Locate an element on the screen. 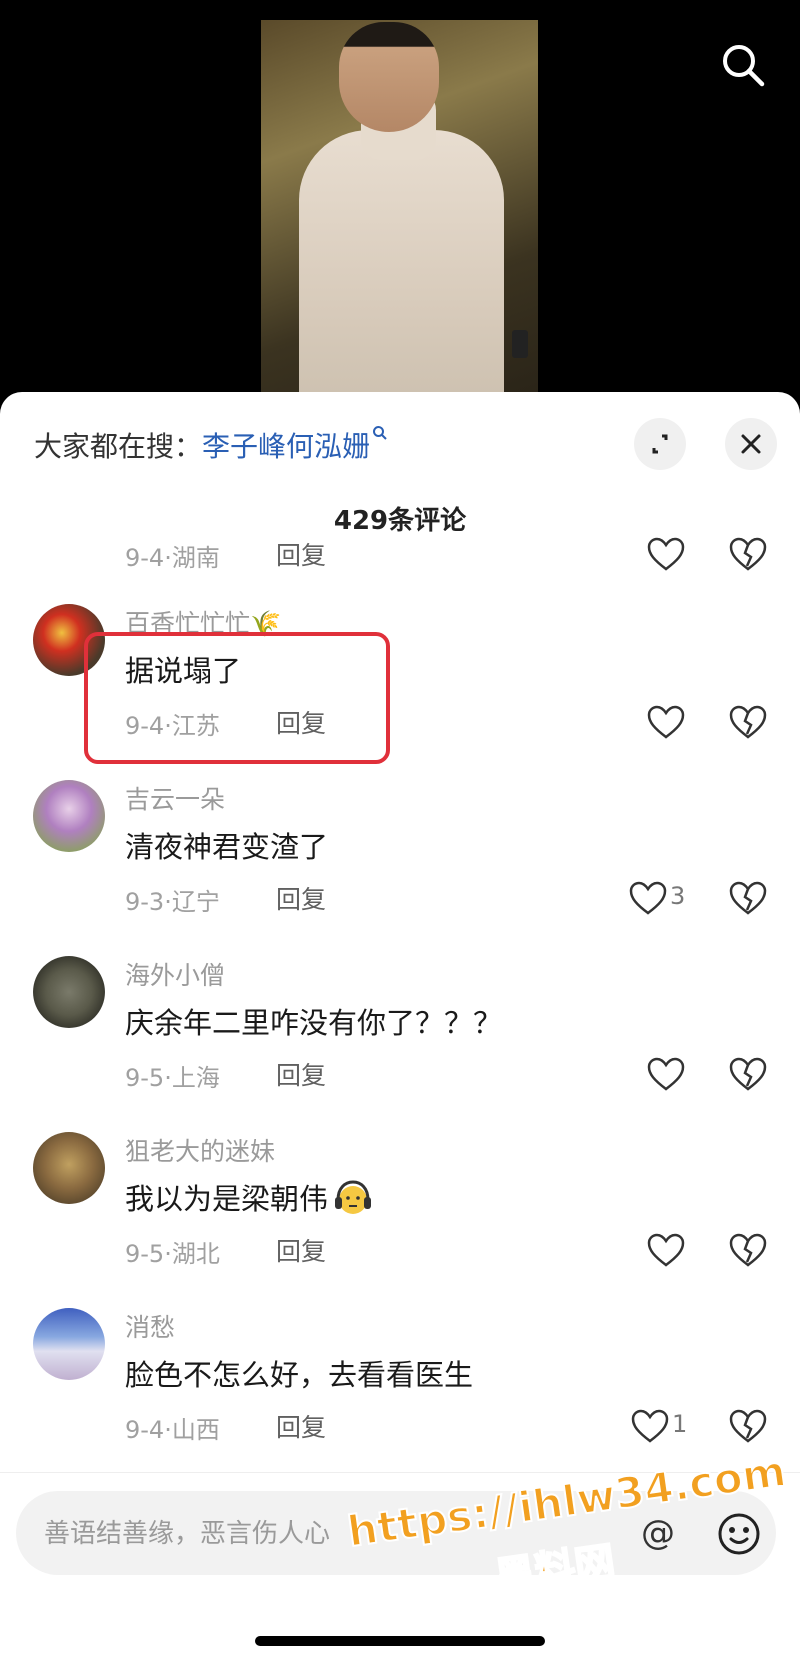  comment-author: 吉云一朵 is located at coordinates (175, 798).